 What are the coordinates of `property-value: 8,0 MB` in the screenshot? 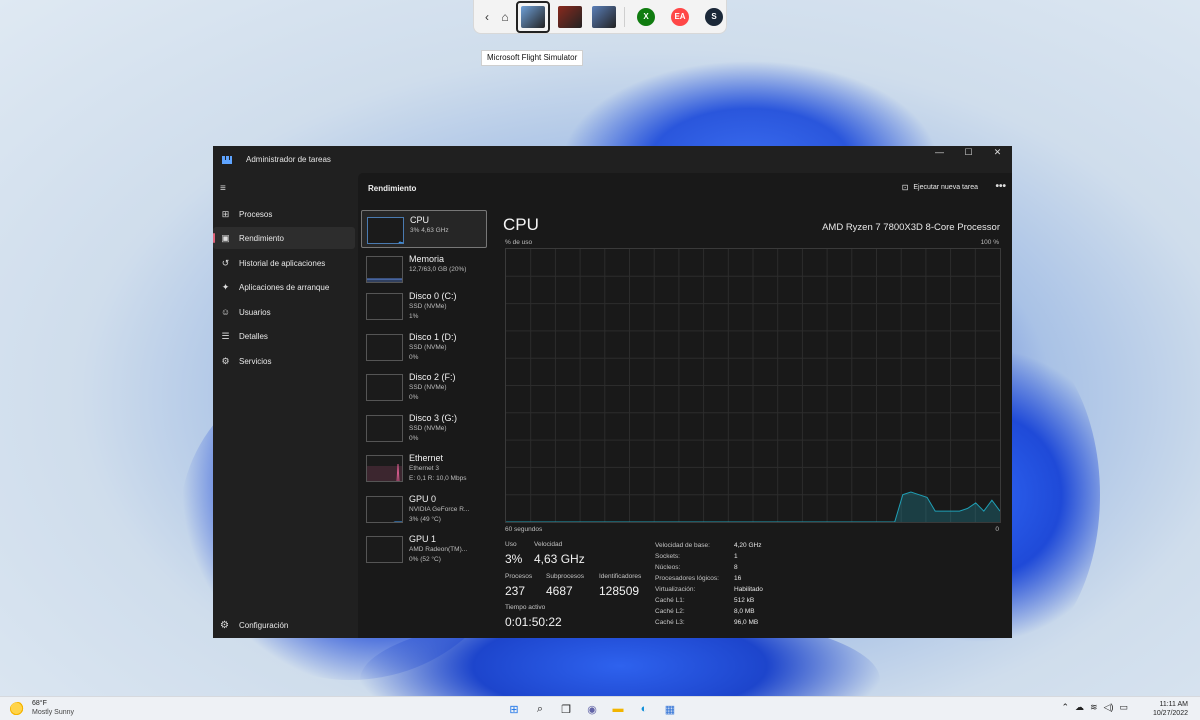 It's located at (744, 611).